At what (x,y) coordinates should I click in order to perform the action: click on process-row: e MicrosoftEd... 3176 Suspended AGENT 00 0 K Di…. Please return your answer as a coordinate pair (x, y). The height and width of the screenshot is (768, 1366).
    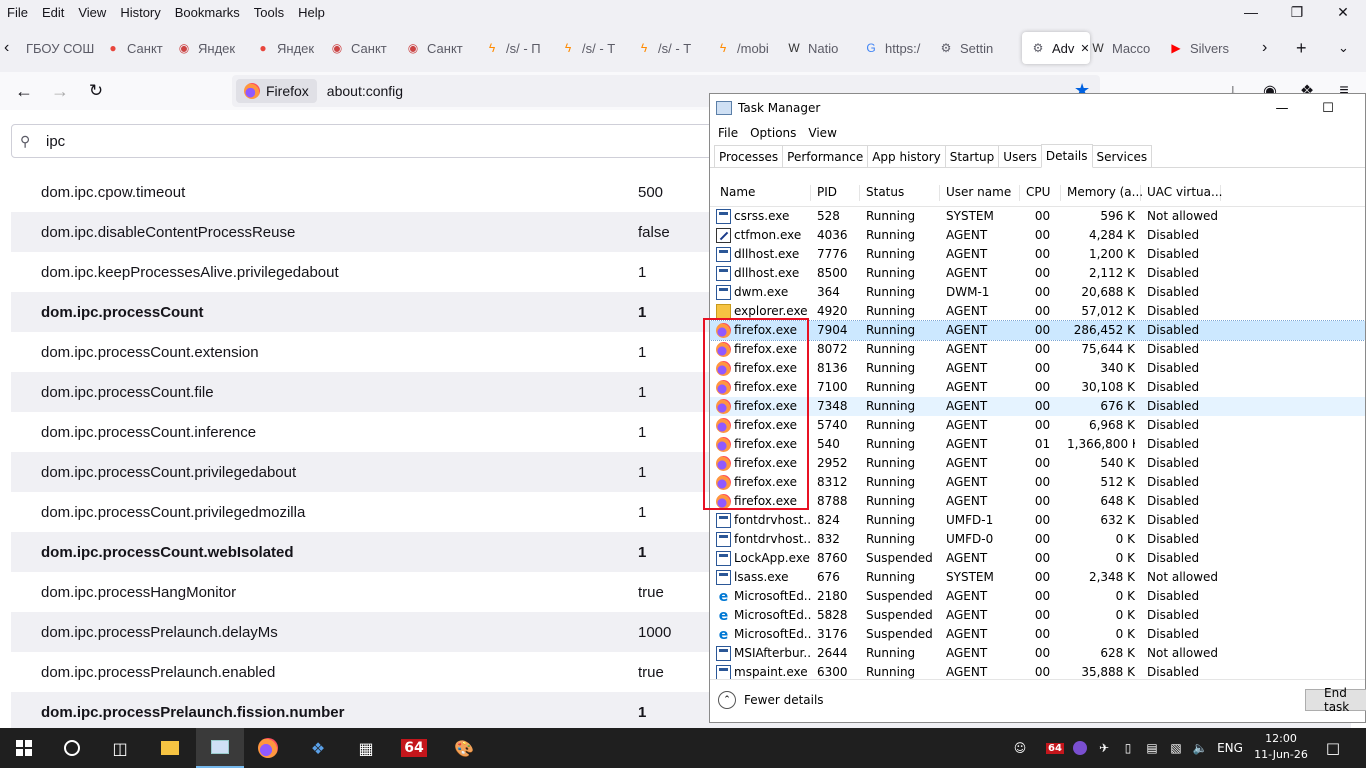
    Looking at the image, I should click on (1037, 634).